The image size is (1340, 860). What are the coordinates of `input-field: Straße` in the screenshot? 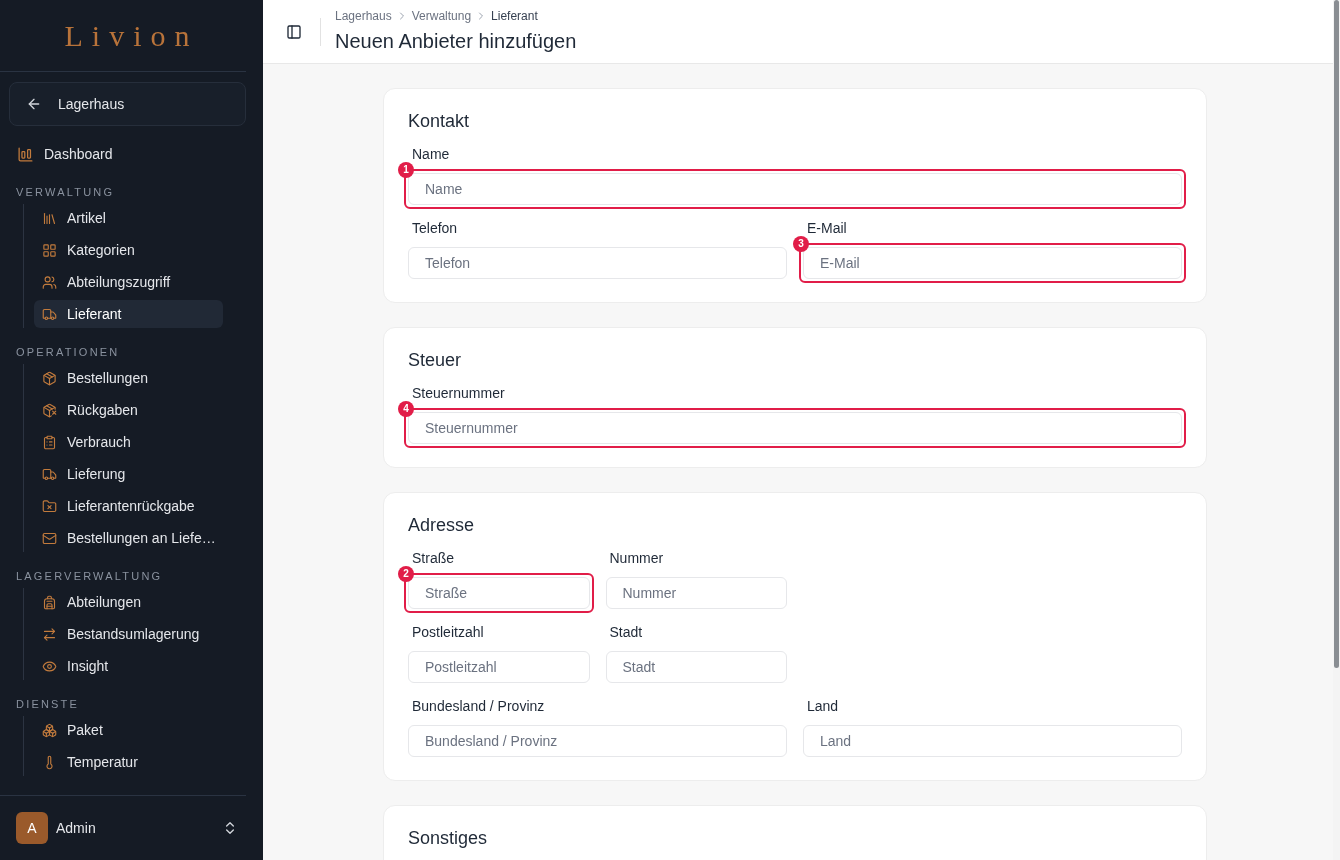 It's located at (499, 593).